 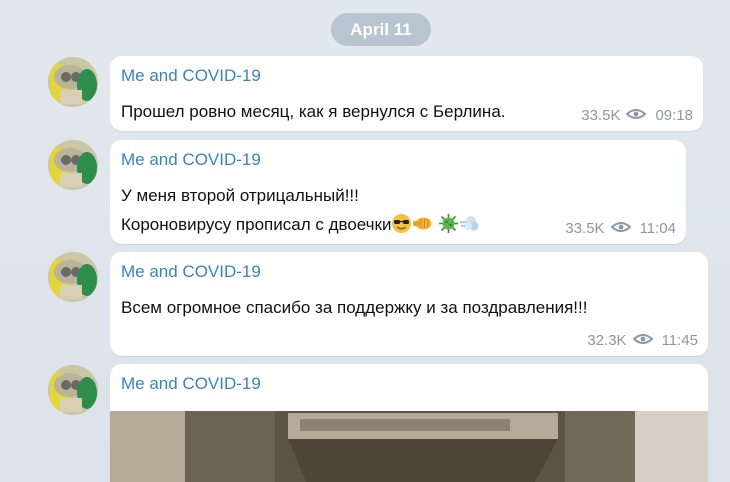 I want to click on message-meta: 33.5K 11:04, so click(x=620, y=228).